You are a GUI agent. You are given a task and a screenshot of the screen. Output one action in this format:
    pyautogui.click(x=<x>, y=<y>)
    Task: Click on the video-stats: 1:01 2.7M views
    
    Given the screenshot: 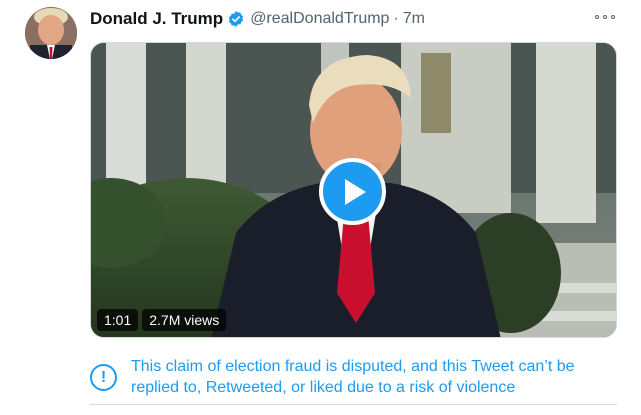 What is the action you would take?
    pyautogui.click(x=162, y=320)
    